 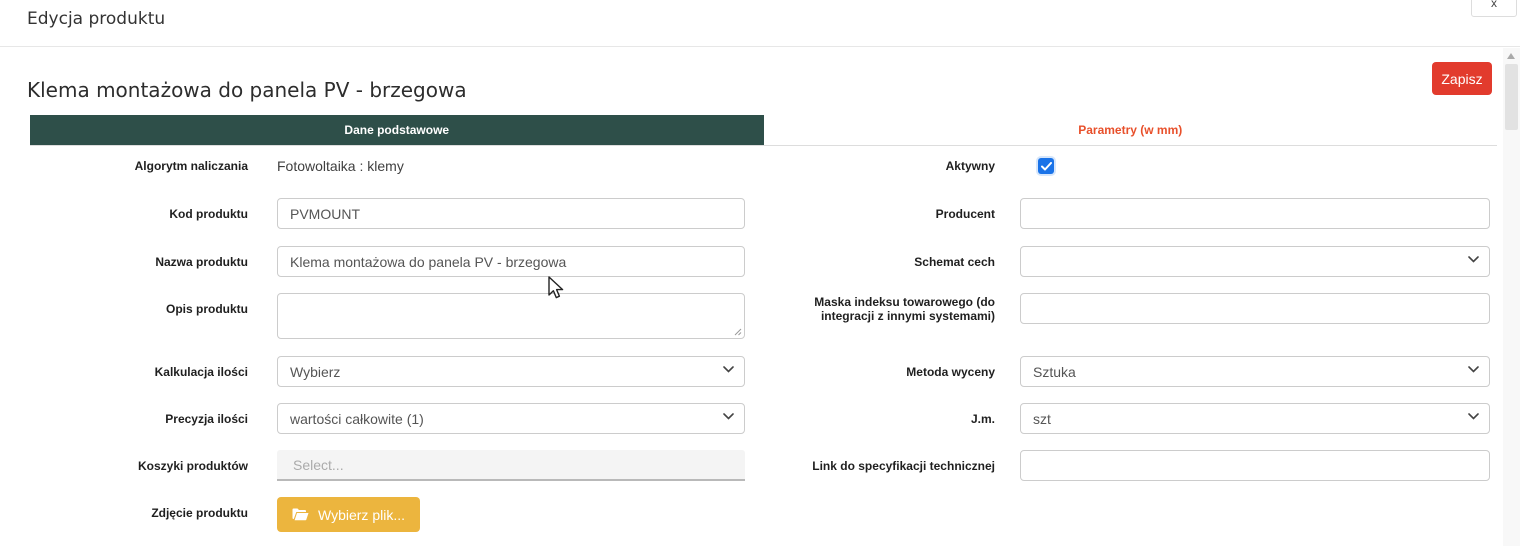 I want to click on folder-open-icon, so click(x=300, y=514).